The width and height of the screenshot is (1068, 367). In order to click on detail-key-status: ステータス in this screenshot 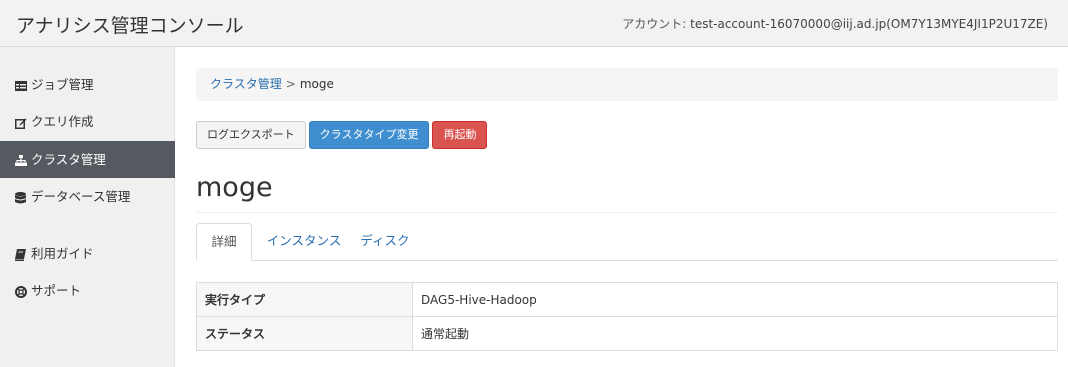, I will do `click(304, 333)`.